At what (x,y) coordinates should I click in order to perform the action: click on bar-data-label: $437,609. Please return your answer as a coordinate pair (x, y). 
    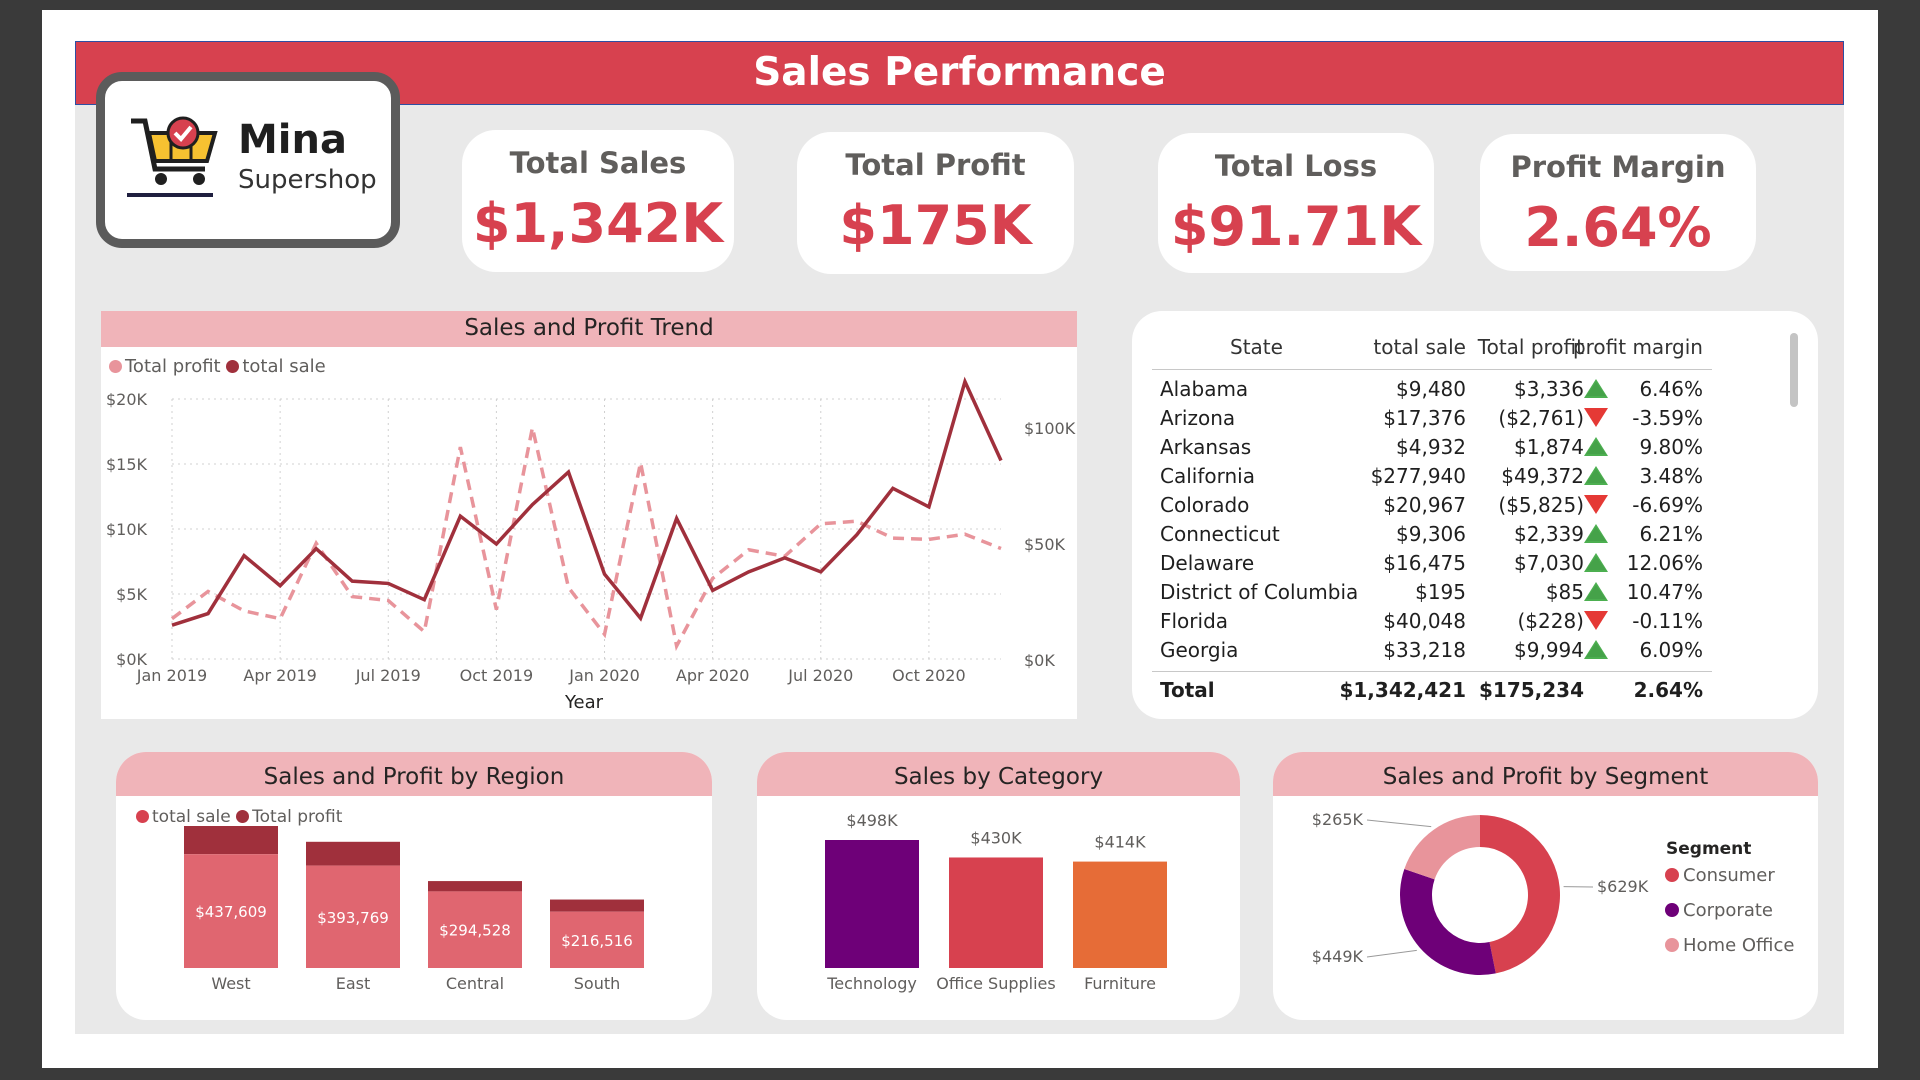
    Looking at the image, I should click on (231, 912).